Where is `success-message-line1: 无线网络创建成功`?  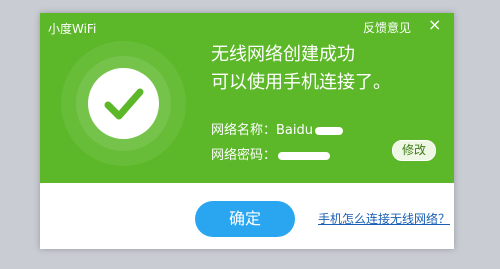
success-message-line1: 无线网络创建成功 is located at coordinates (283, 54).